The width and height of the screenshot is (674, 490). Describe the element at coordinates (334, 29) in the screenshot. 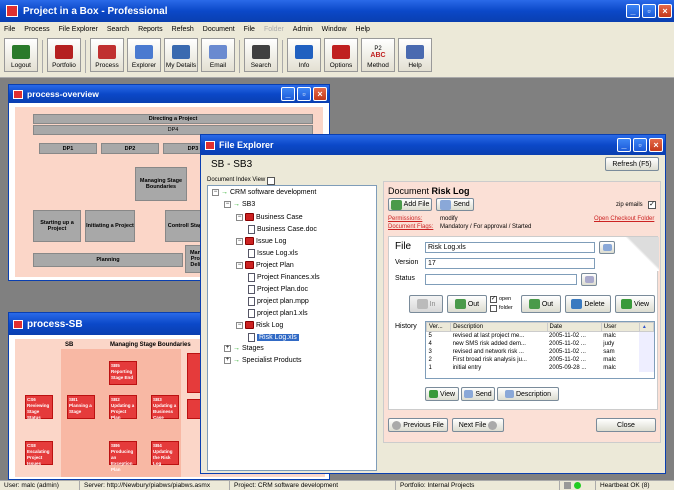

I see `menu-window: Window` at that location.